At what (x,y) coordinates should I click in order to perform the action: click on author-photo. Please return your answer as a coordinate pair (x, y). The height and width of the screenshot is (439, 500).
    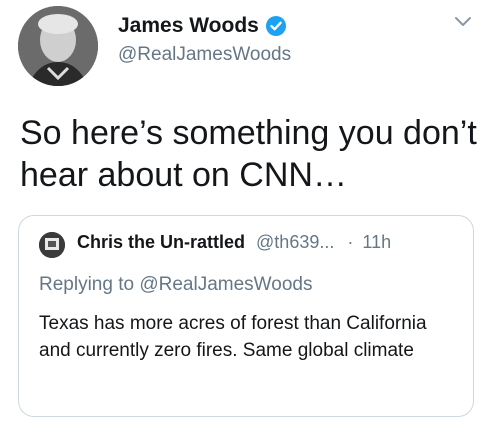
    Looking at the image, I should click on (58, 46).